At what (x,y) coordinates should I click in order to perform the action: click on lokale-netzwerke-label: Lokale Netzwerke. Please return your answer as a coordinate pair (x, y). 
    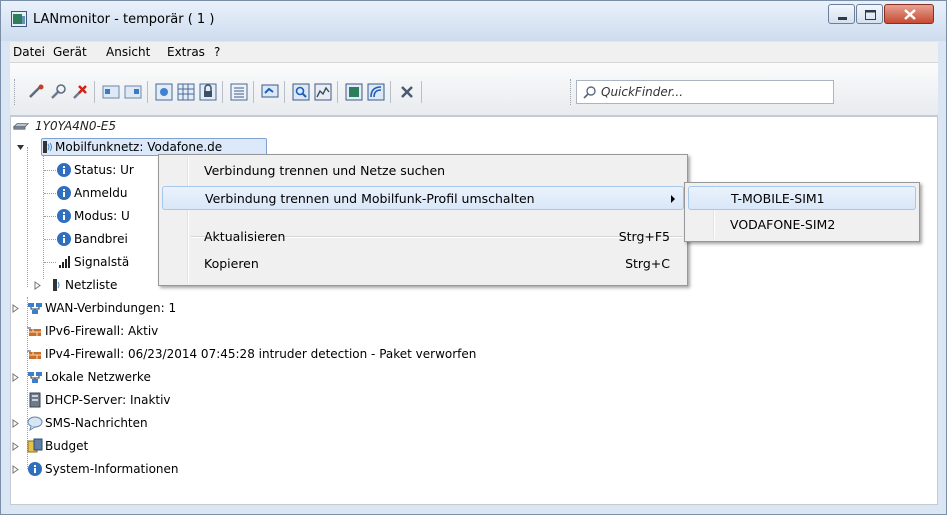
    Looking at the image, I should click on (98, 377).